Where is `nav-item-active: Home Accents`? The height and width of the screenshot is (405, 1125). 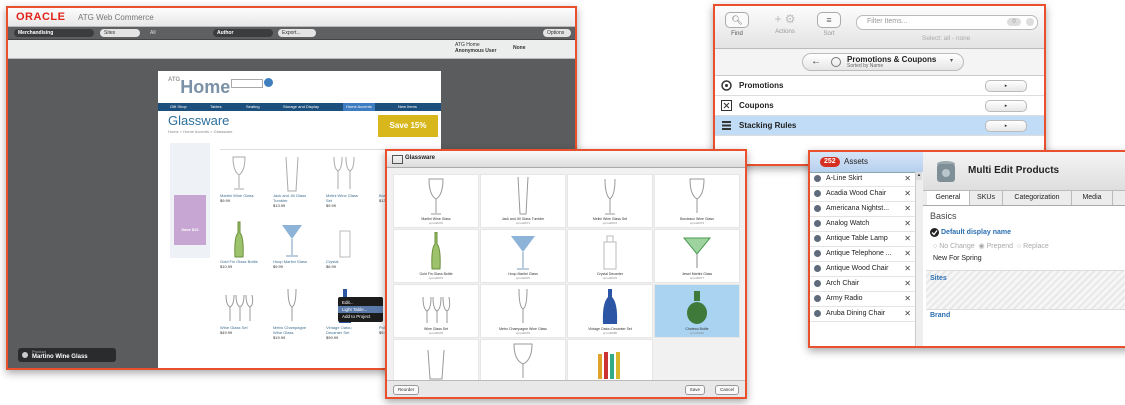 nav-item-active: Home Accents is located at coordinates (359, 107).